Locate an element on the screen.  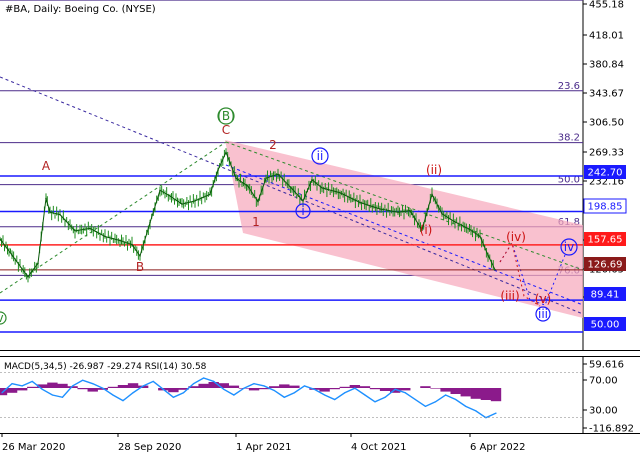
wave-label-5: 2 is located at coordinates (273, 145).